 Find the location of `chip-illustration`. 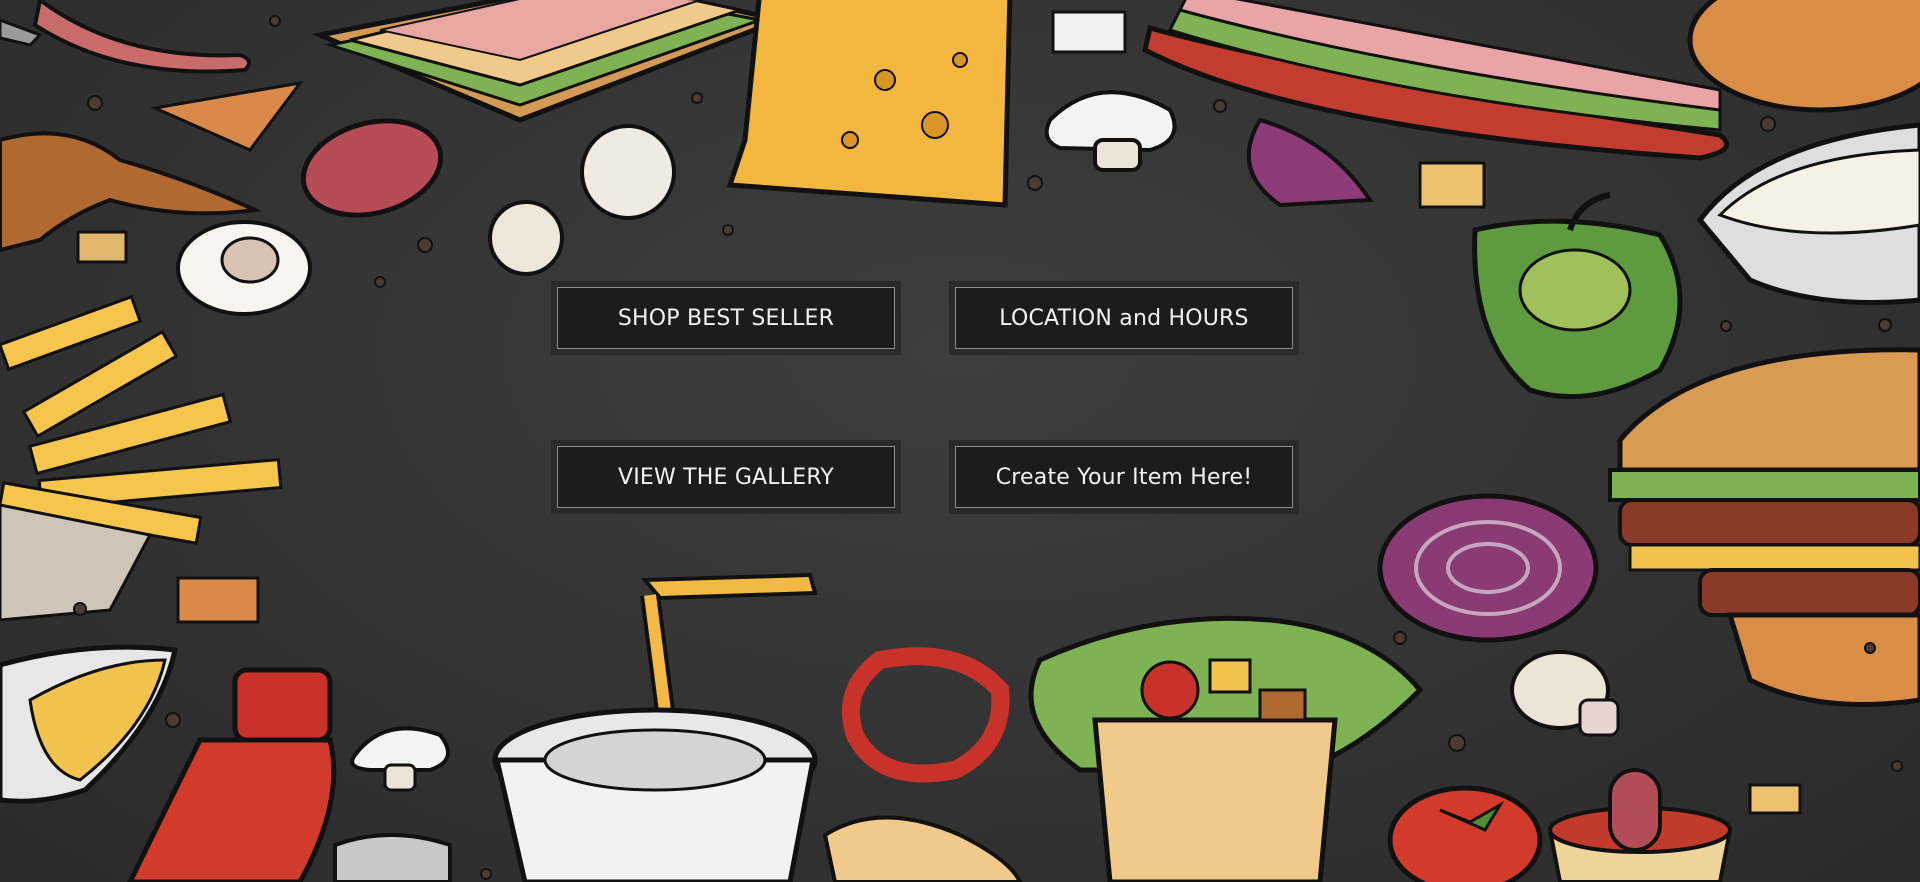

chip-illustration is located at coordinates (226, 116).